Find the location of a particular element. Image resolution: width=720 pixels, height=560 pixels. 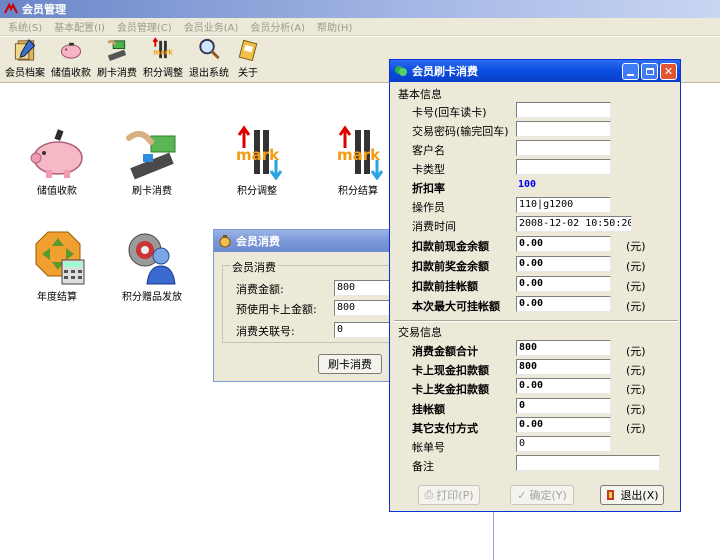

operator-input: 110|g1200 is located at coordinates (563, 205).